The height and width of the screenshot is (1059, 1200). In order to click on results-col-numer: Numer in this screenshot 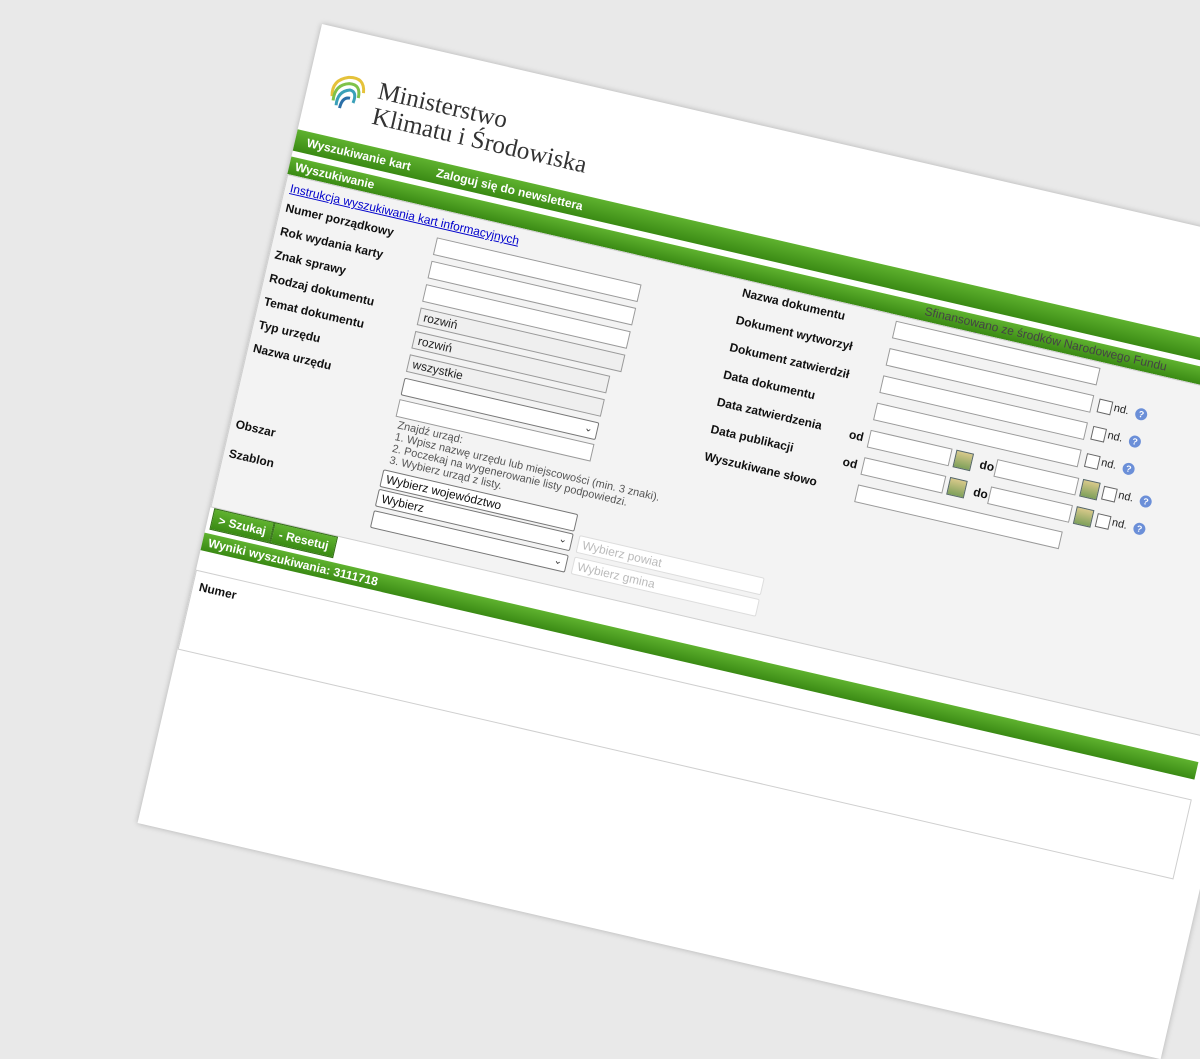, I will do `click(217, 591)`.